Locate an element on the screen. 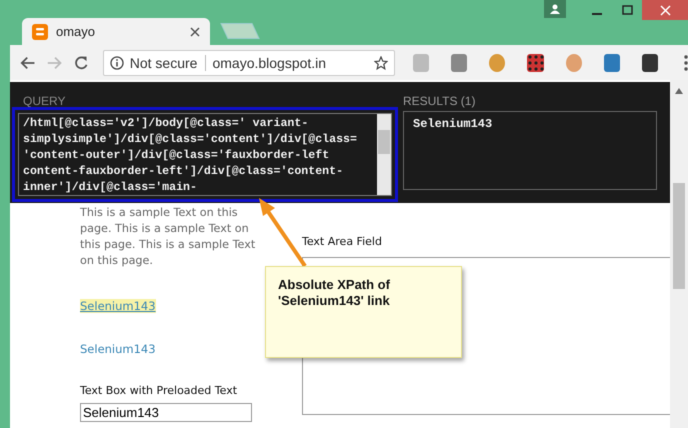 This screenshot has width=688, height=428. extension-icon is located at coordinates (650, 63).